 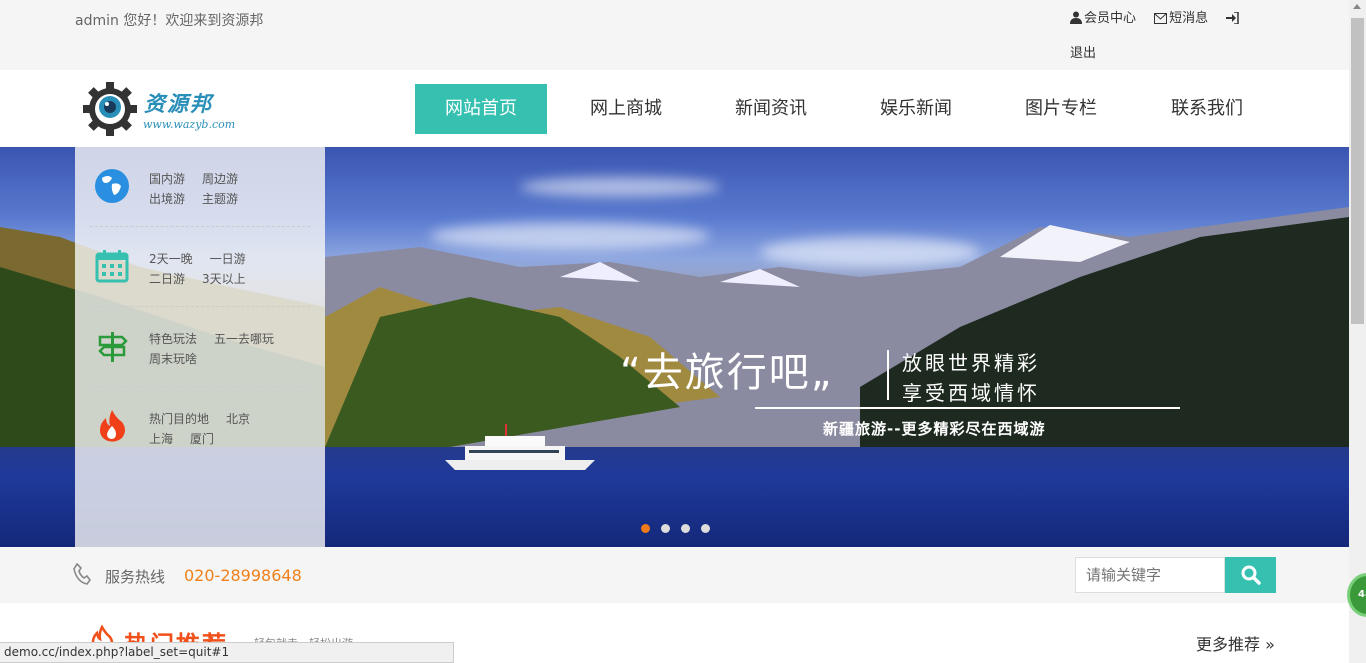 I want to click on scroll-up-arrow-icon, so click(x=1357, y=6).